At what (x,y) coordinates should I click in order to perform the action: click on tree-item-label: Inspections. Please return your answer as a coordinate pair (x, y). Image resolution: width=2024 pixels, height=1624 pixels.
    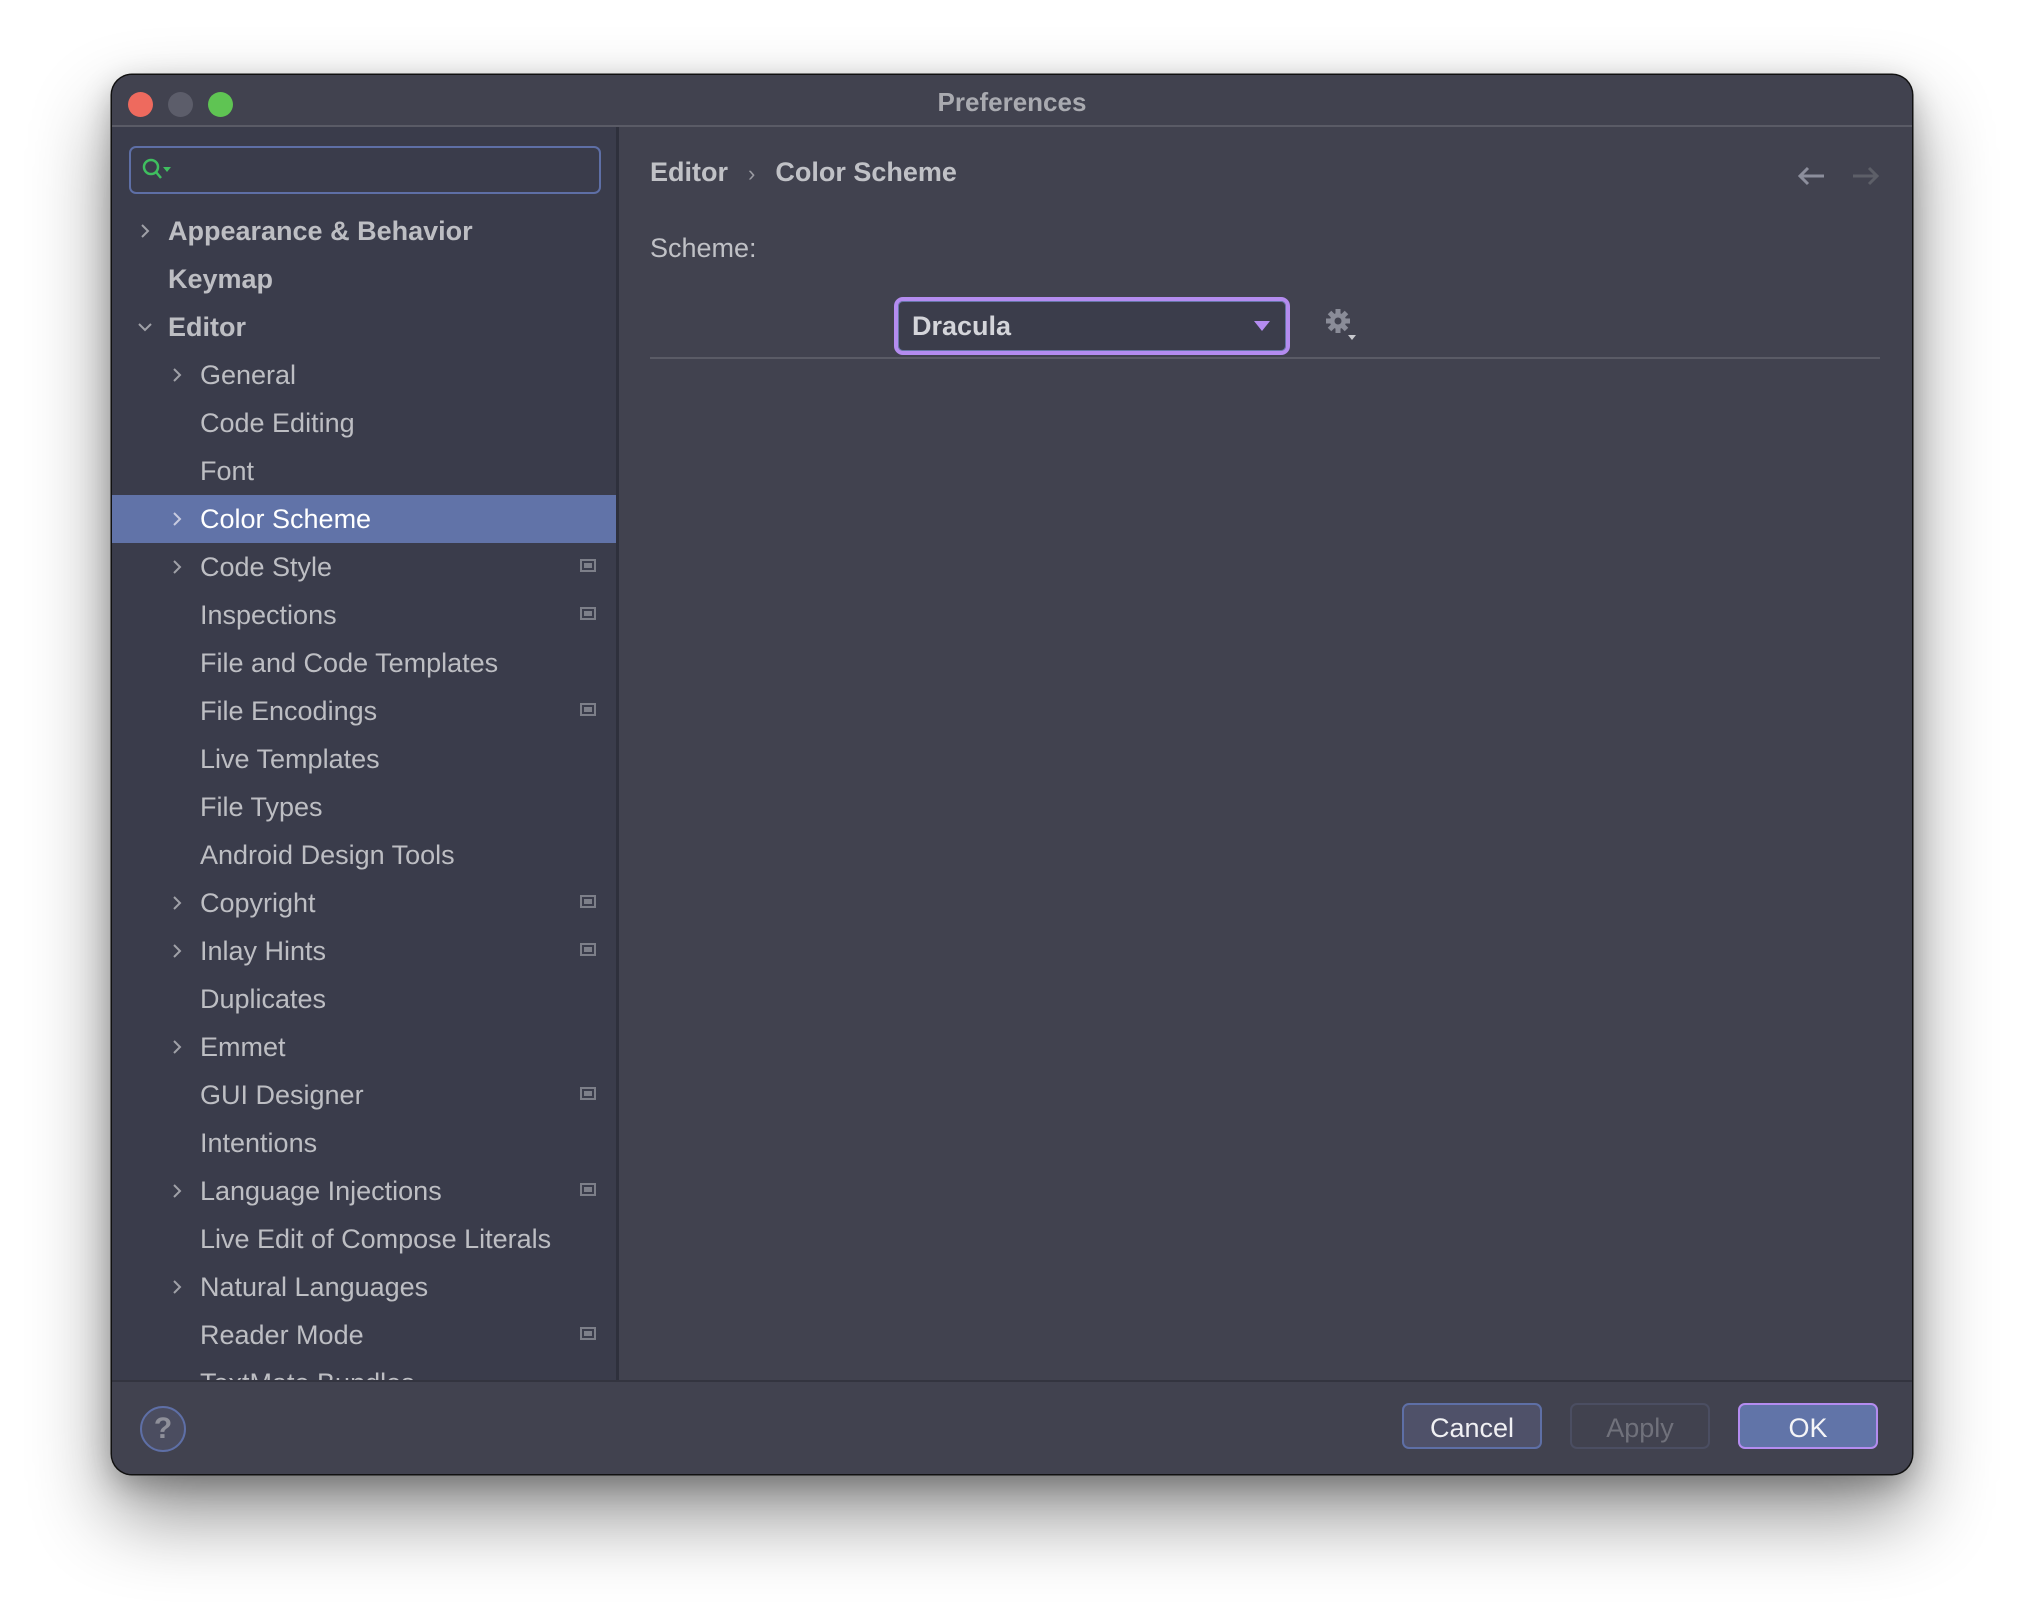
    Looking at the image, I should click on (268, 615).